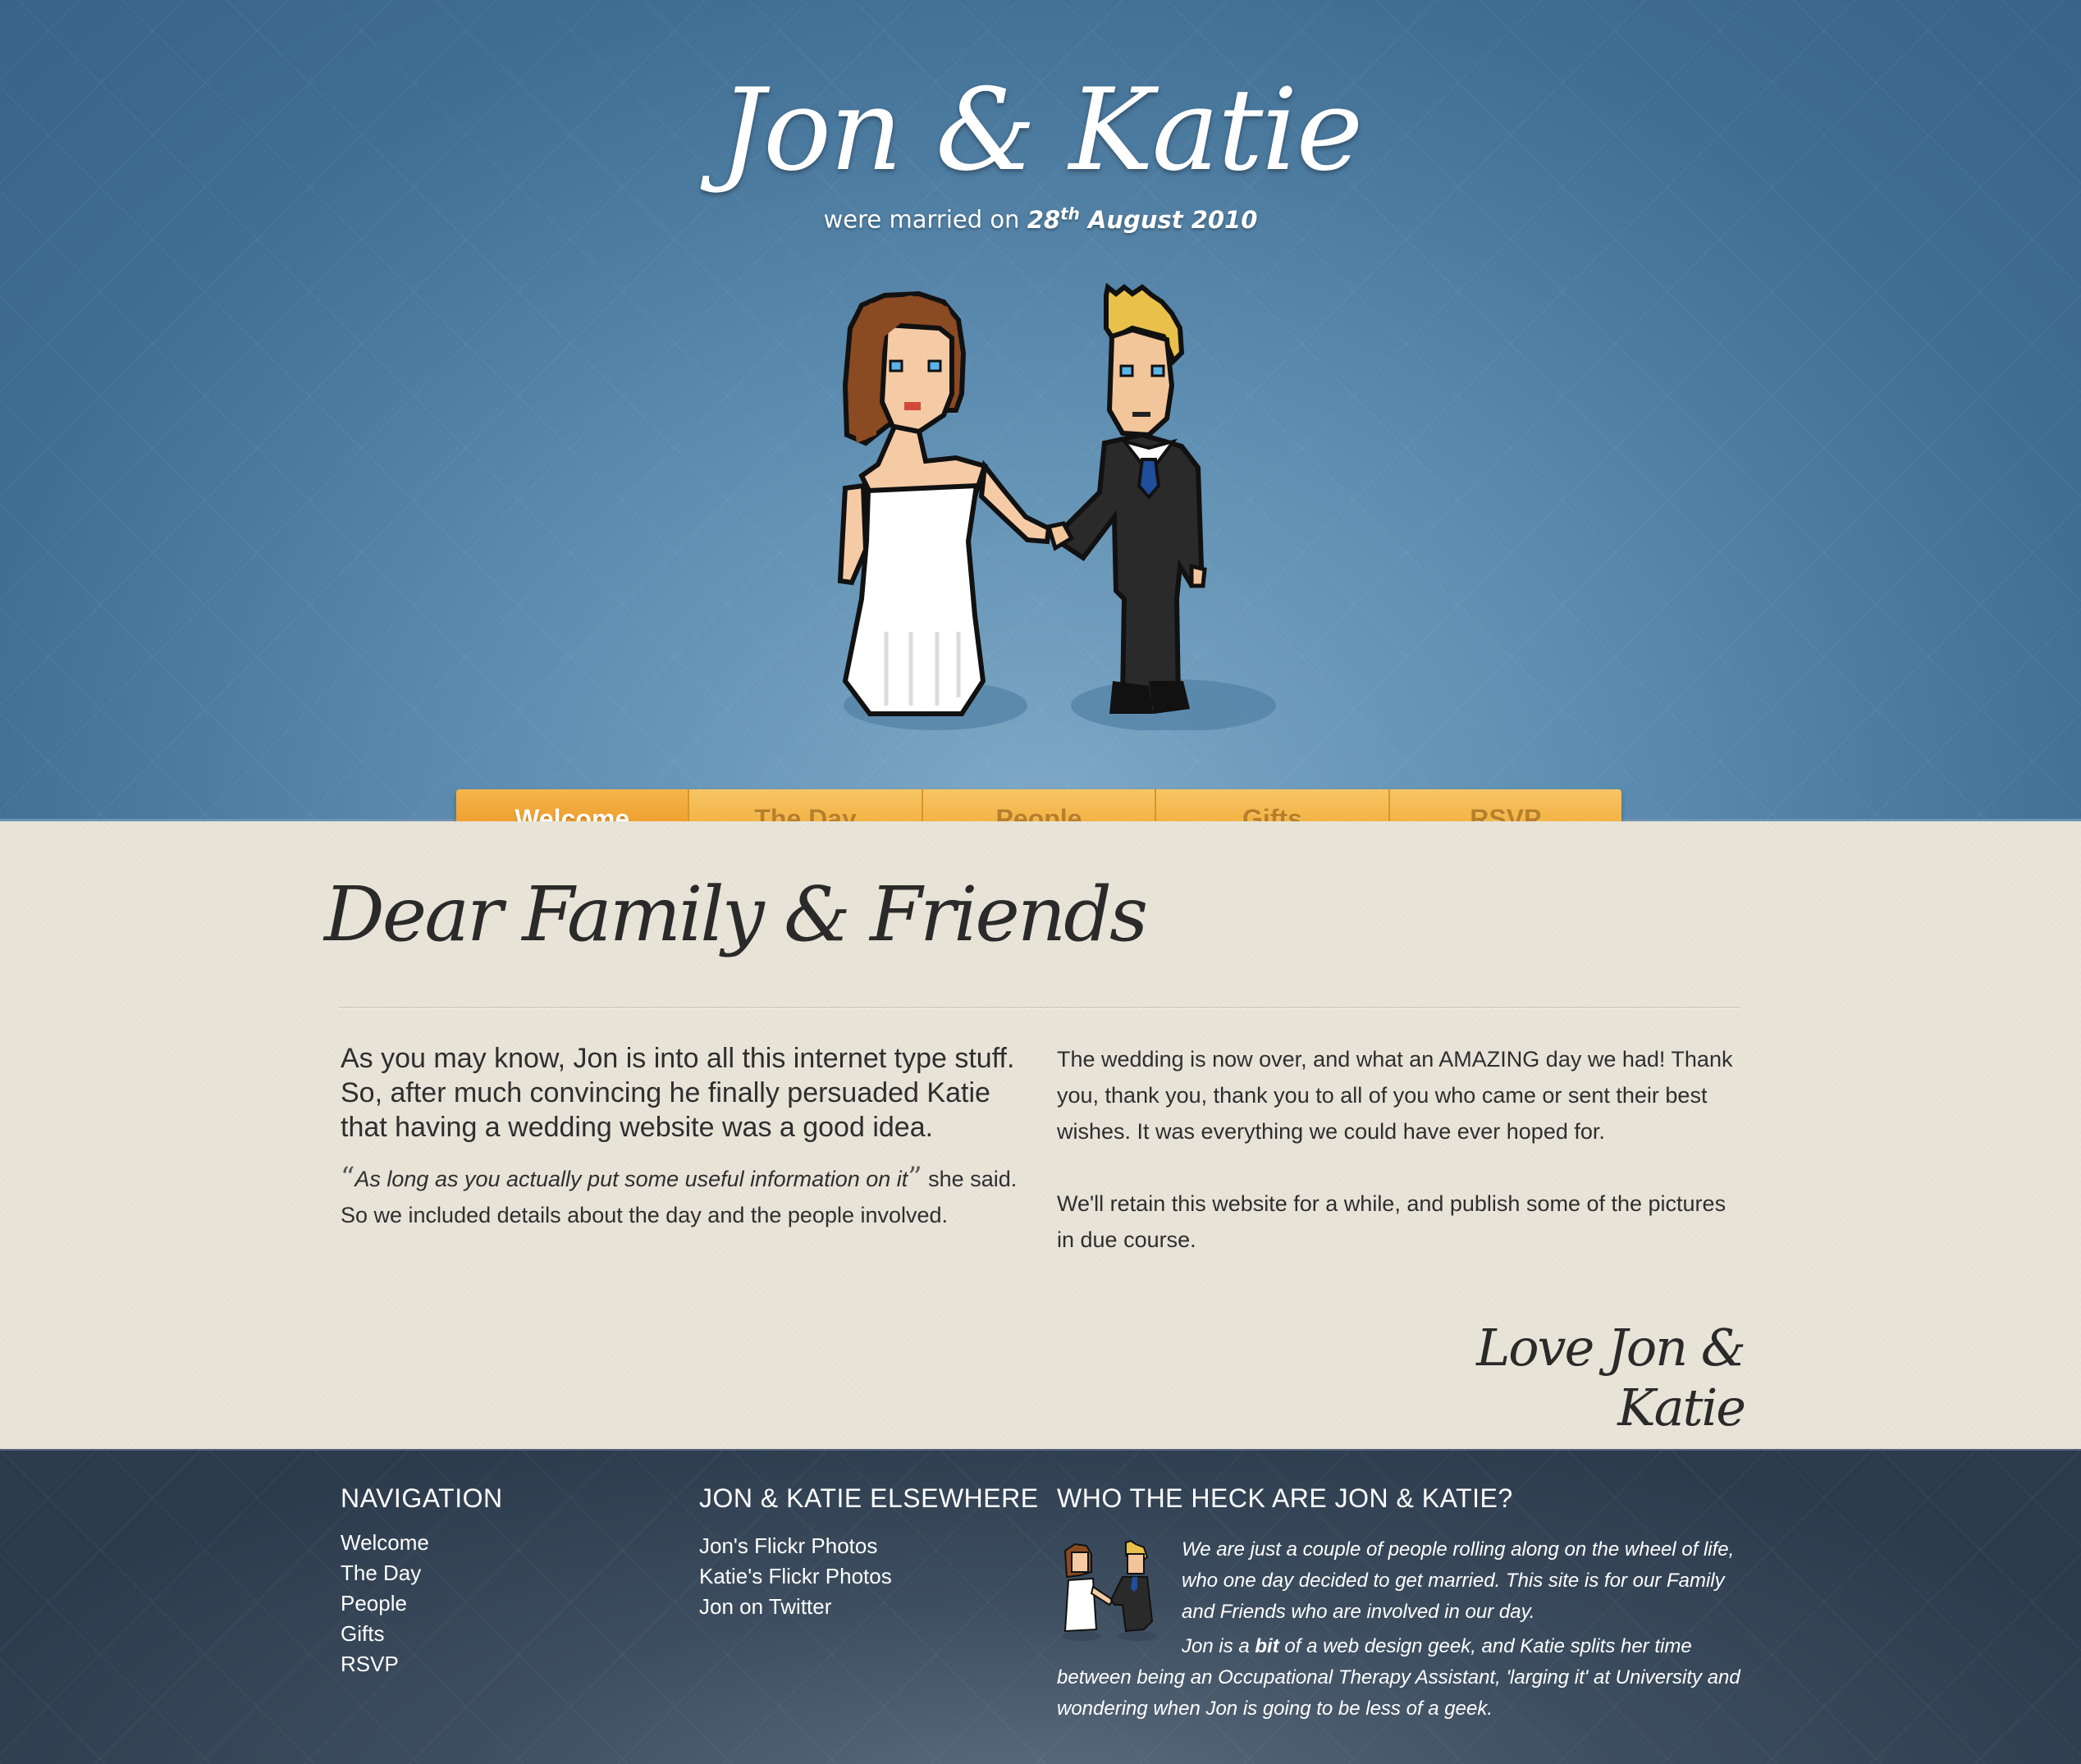  What do you see at coordinates (1109, 1590) in the screenshot?
I see `mini-couple-icon` at bounding box center [1109, 1590].